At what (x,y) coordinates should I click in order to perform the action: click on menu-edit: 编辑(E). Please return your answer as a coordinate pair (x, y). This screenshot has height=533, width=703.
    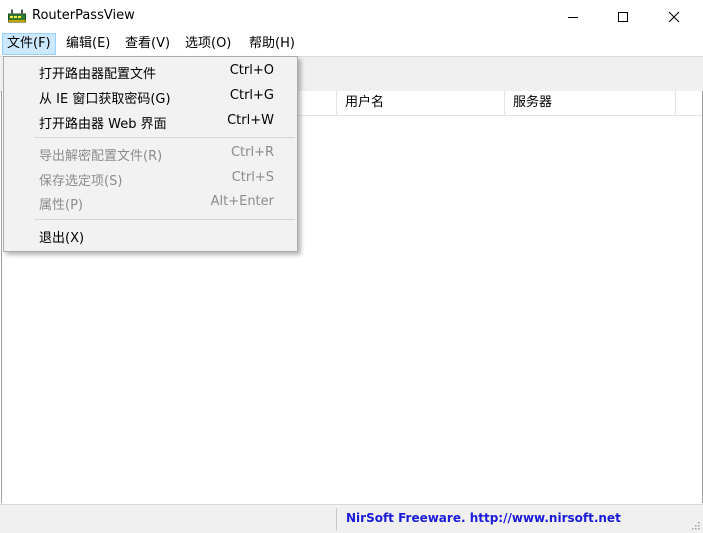
    Looking at the image, I should click on (88, 44).